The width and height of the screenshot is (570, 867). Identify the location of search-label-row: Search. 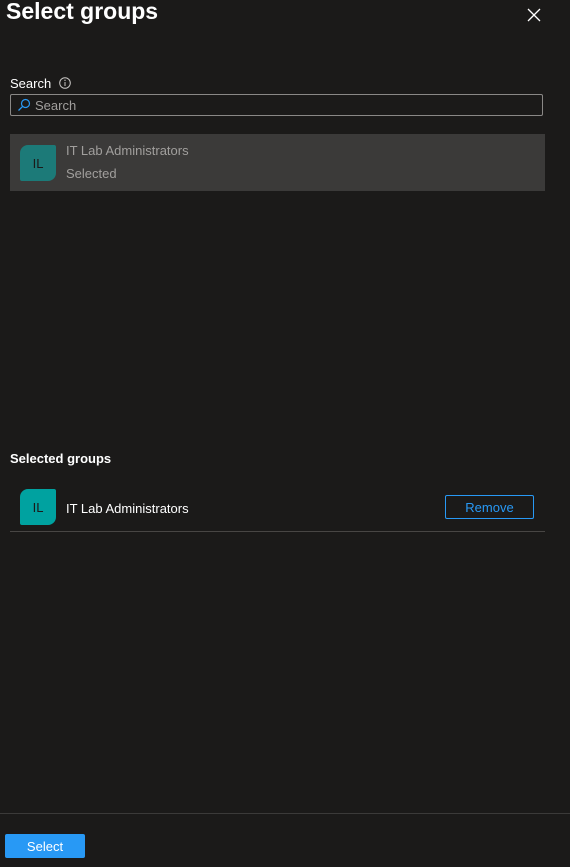
(41, 83).